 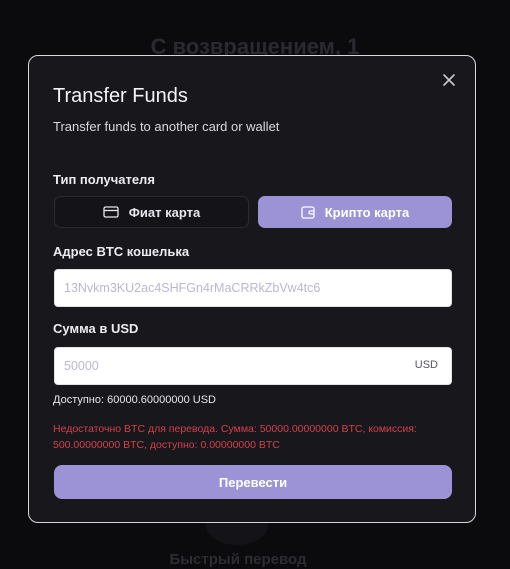 I want to click on wallet-address-label: Адрес BTC кошелька, so click(x=121, y=251).